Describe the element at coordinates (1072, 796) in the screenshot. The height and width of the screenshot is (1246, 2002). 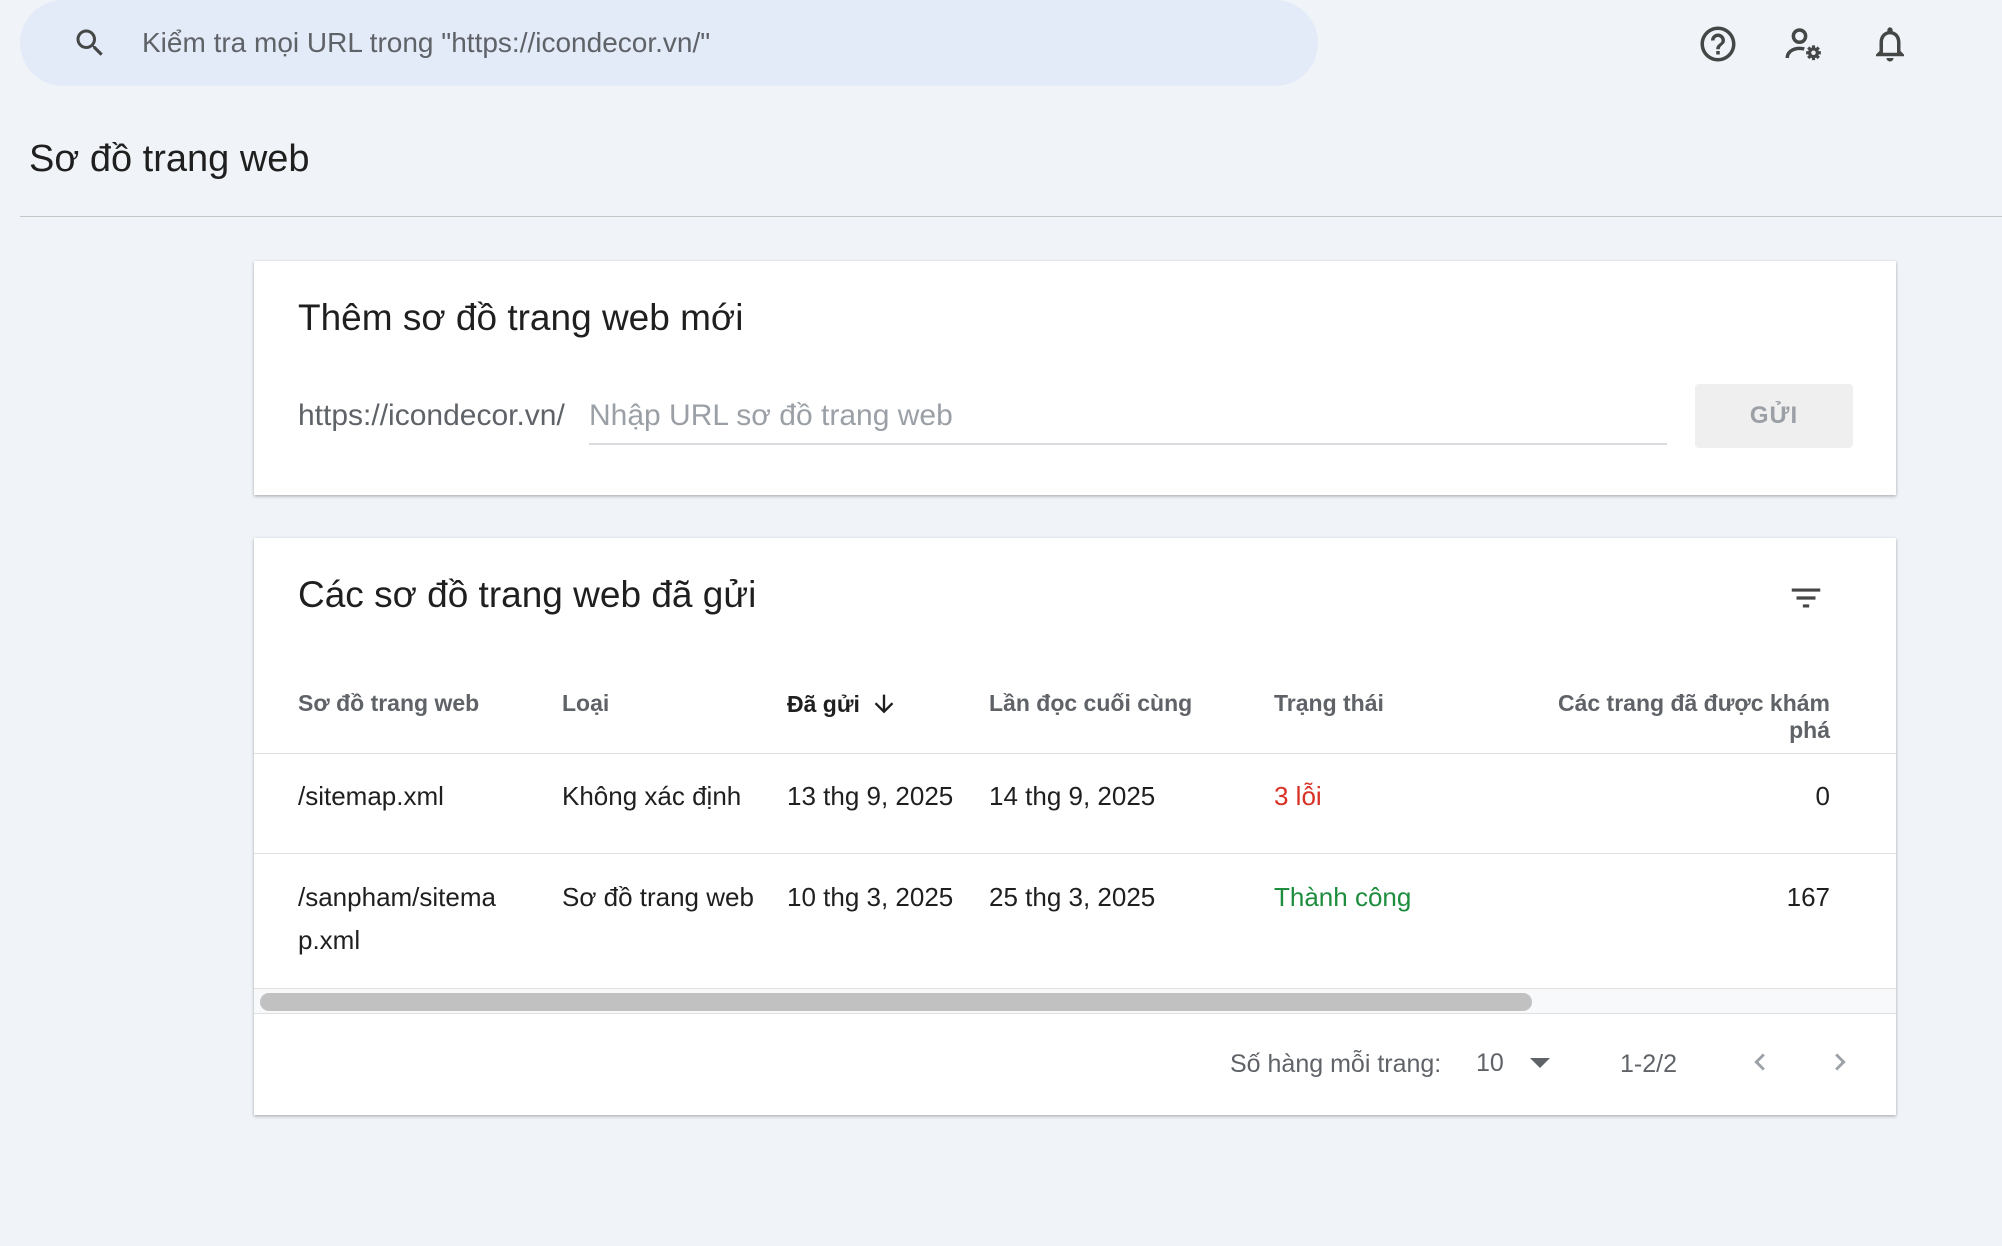
I see `cell-last-read: 14 thg 9, 2025` at that location.